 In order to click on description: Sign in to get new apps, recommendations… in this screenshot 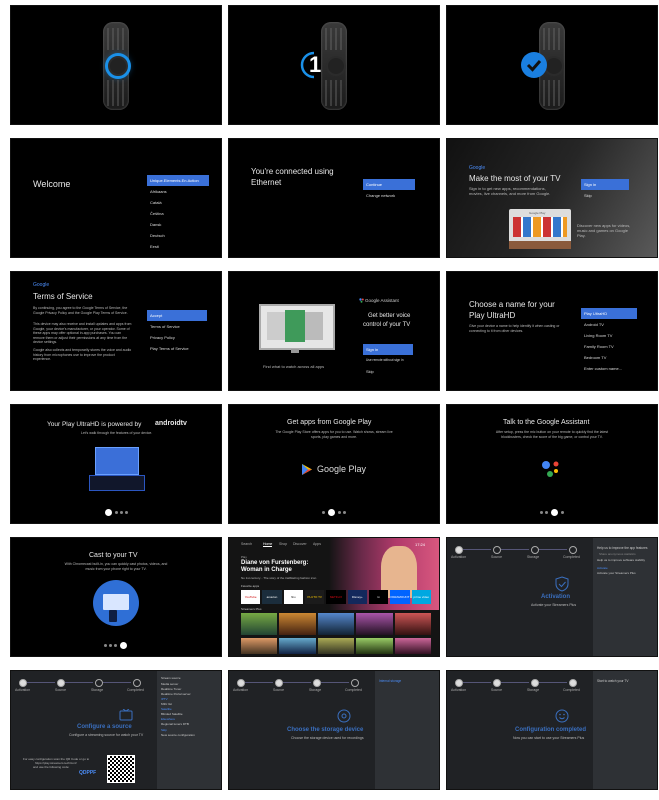, I will do `click(510, 191)`.